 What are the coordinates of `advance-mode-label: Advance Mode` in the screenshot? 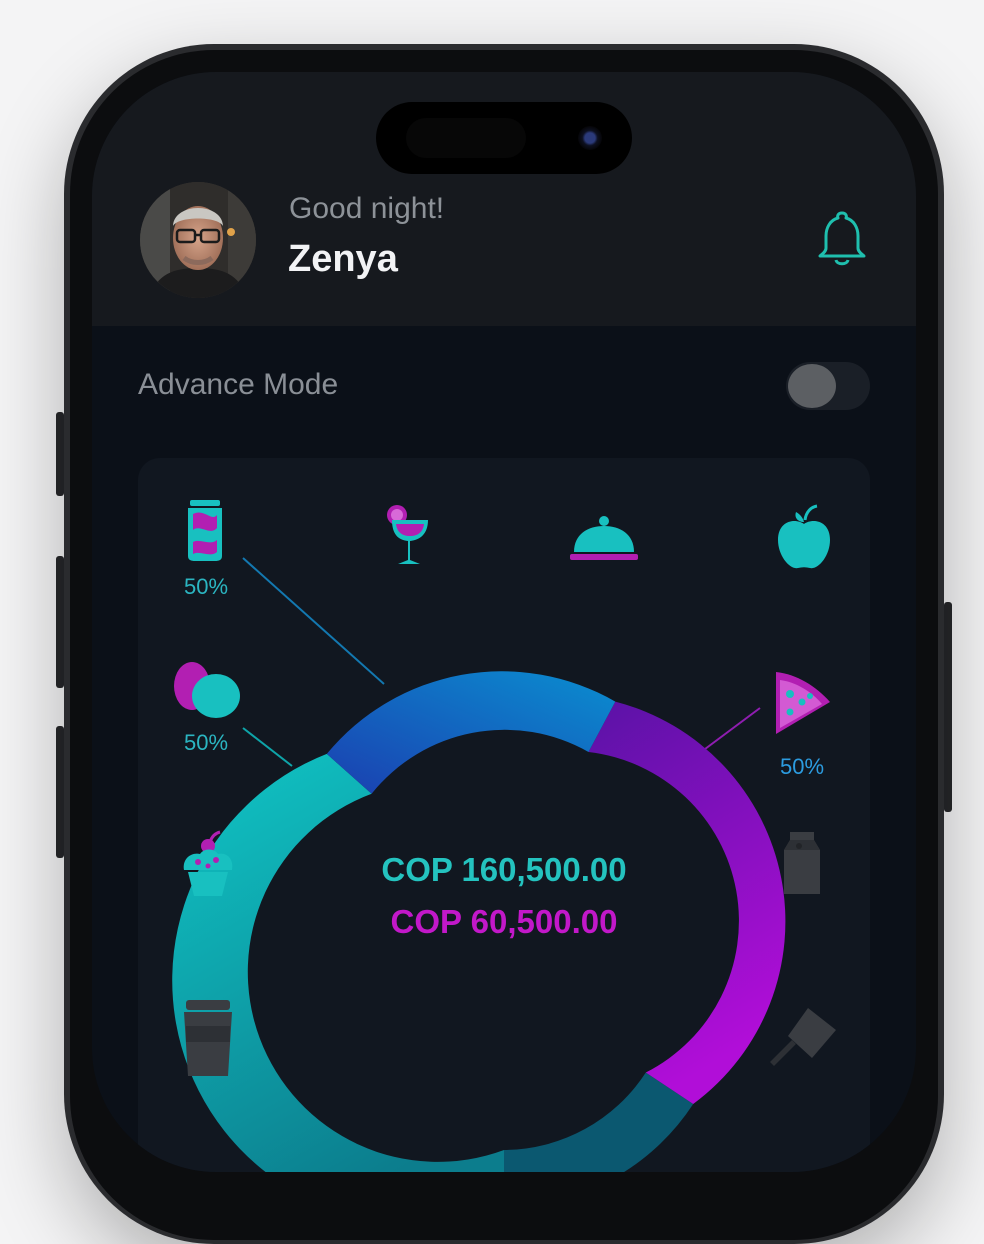 It's located at (238, 384).